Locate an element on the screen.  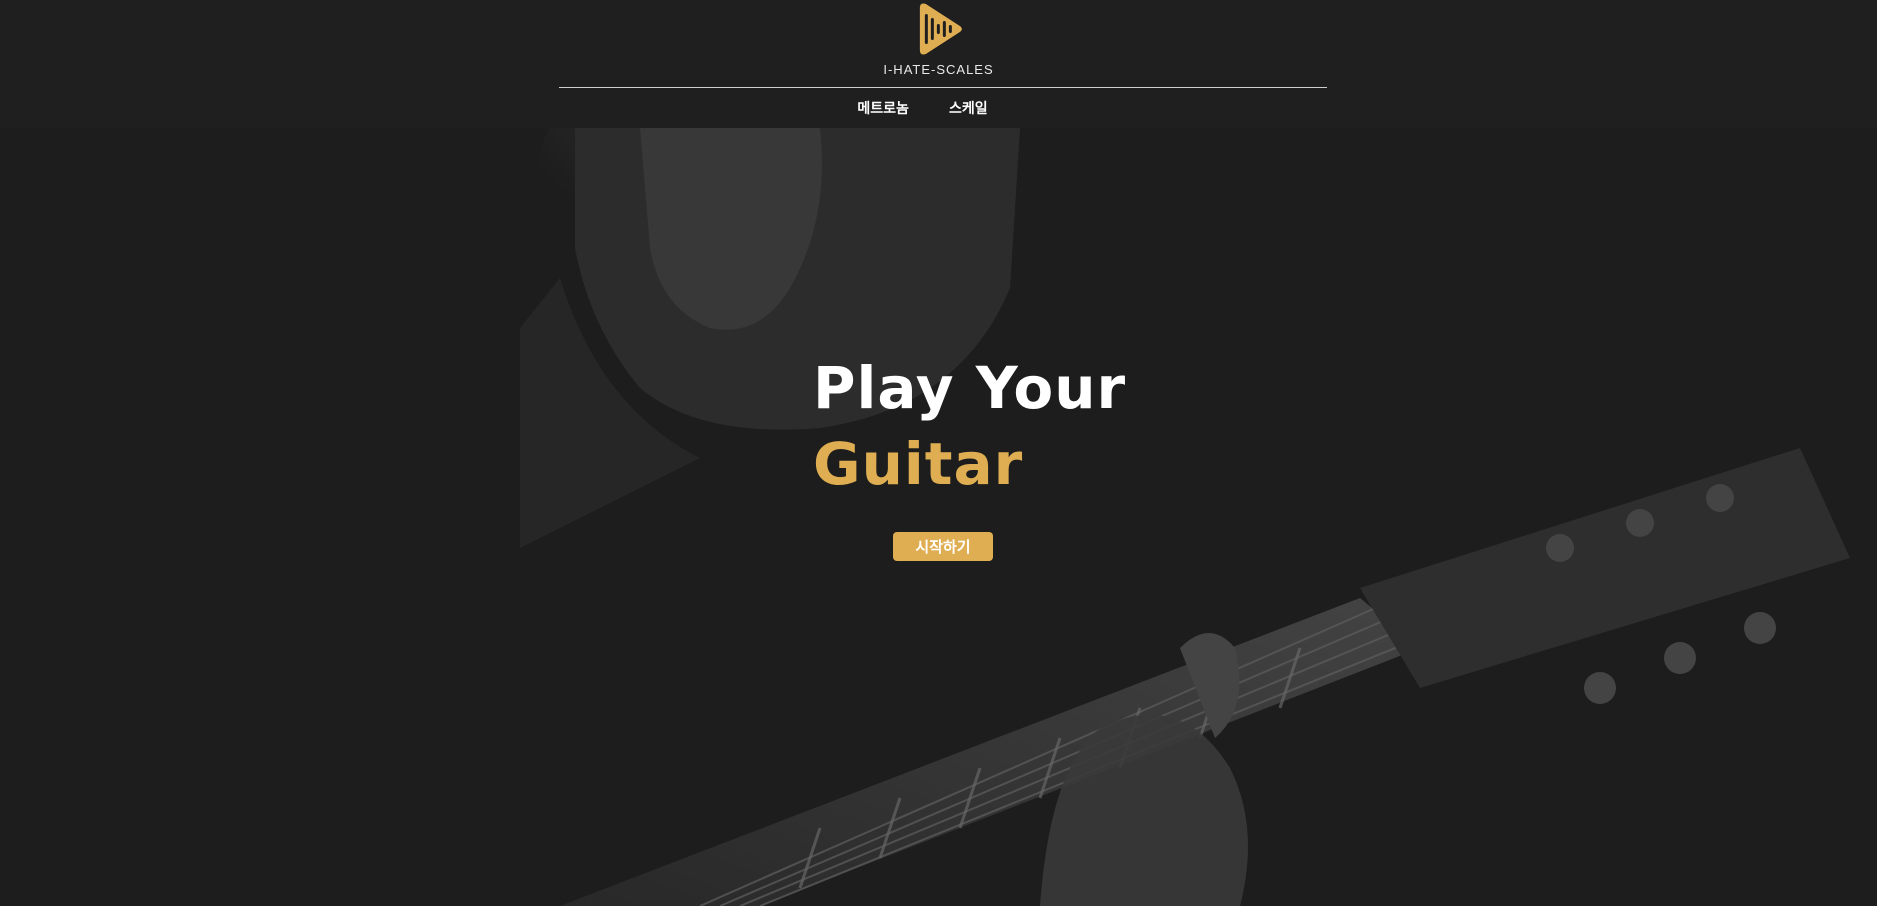
brand-logo: I-HATE-SCALES is located at coordinates (938, 39).